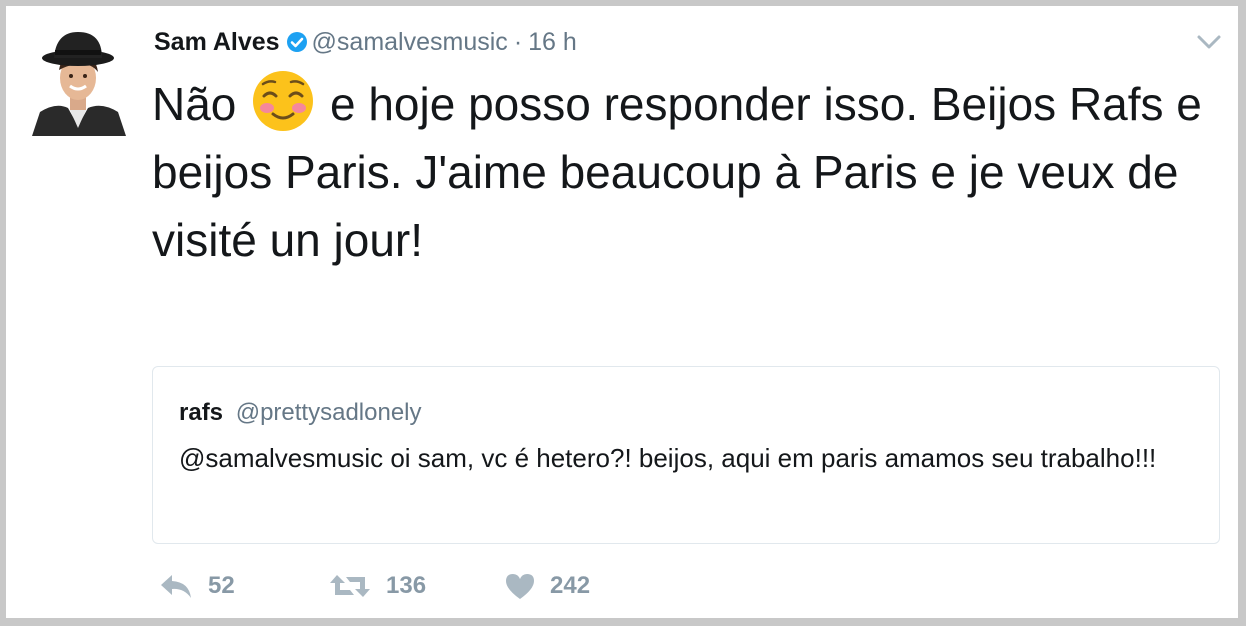 The width and height of the screenshot is (1246, 626). I want to click on author-handle: @samalvesmusic, so click(410, 42).